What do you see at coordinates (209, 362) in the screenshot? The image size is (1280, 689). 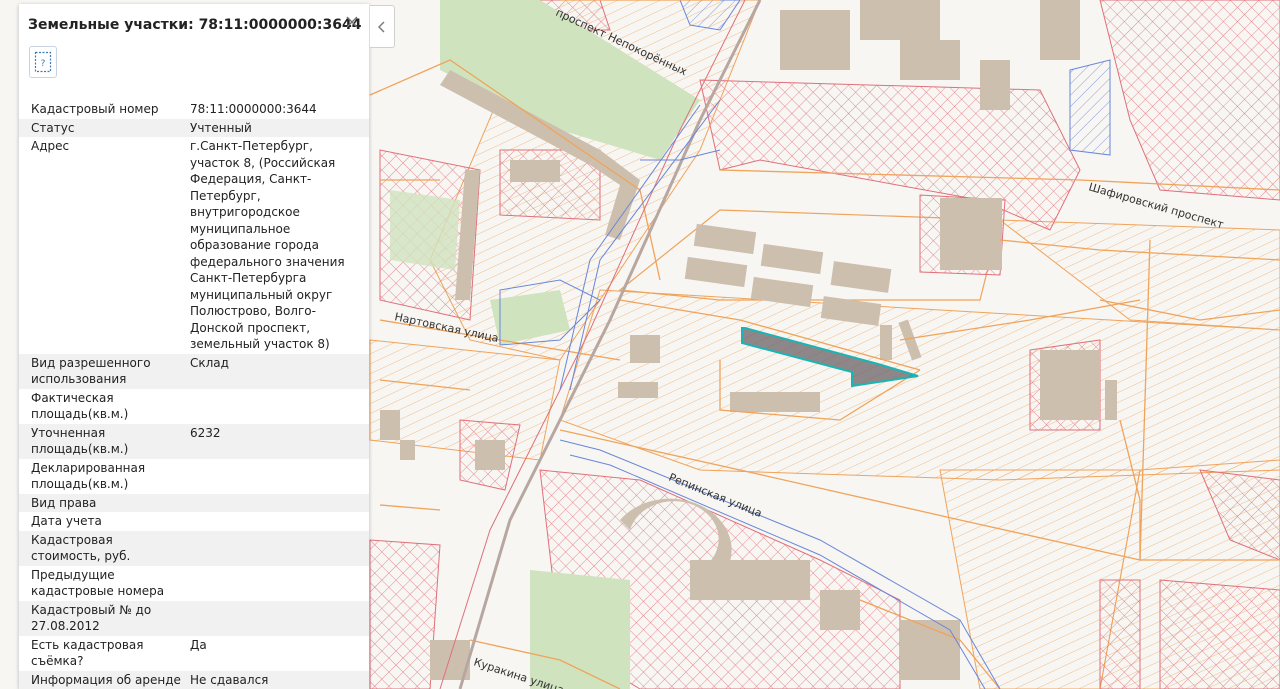 I see `property-value: Склад` at bounding box center [209, 362].